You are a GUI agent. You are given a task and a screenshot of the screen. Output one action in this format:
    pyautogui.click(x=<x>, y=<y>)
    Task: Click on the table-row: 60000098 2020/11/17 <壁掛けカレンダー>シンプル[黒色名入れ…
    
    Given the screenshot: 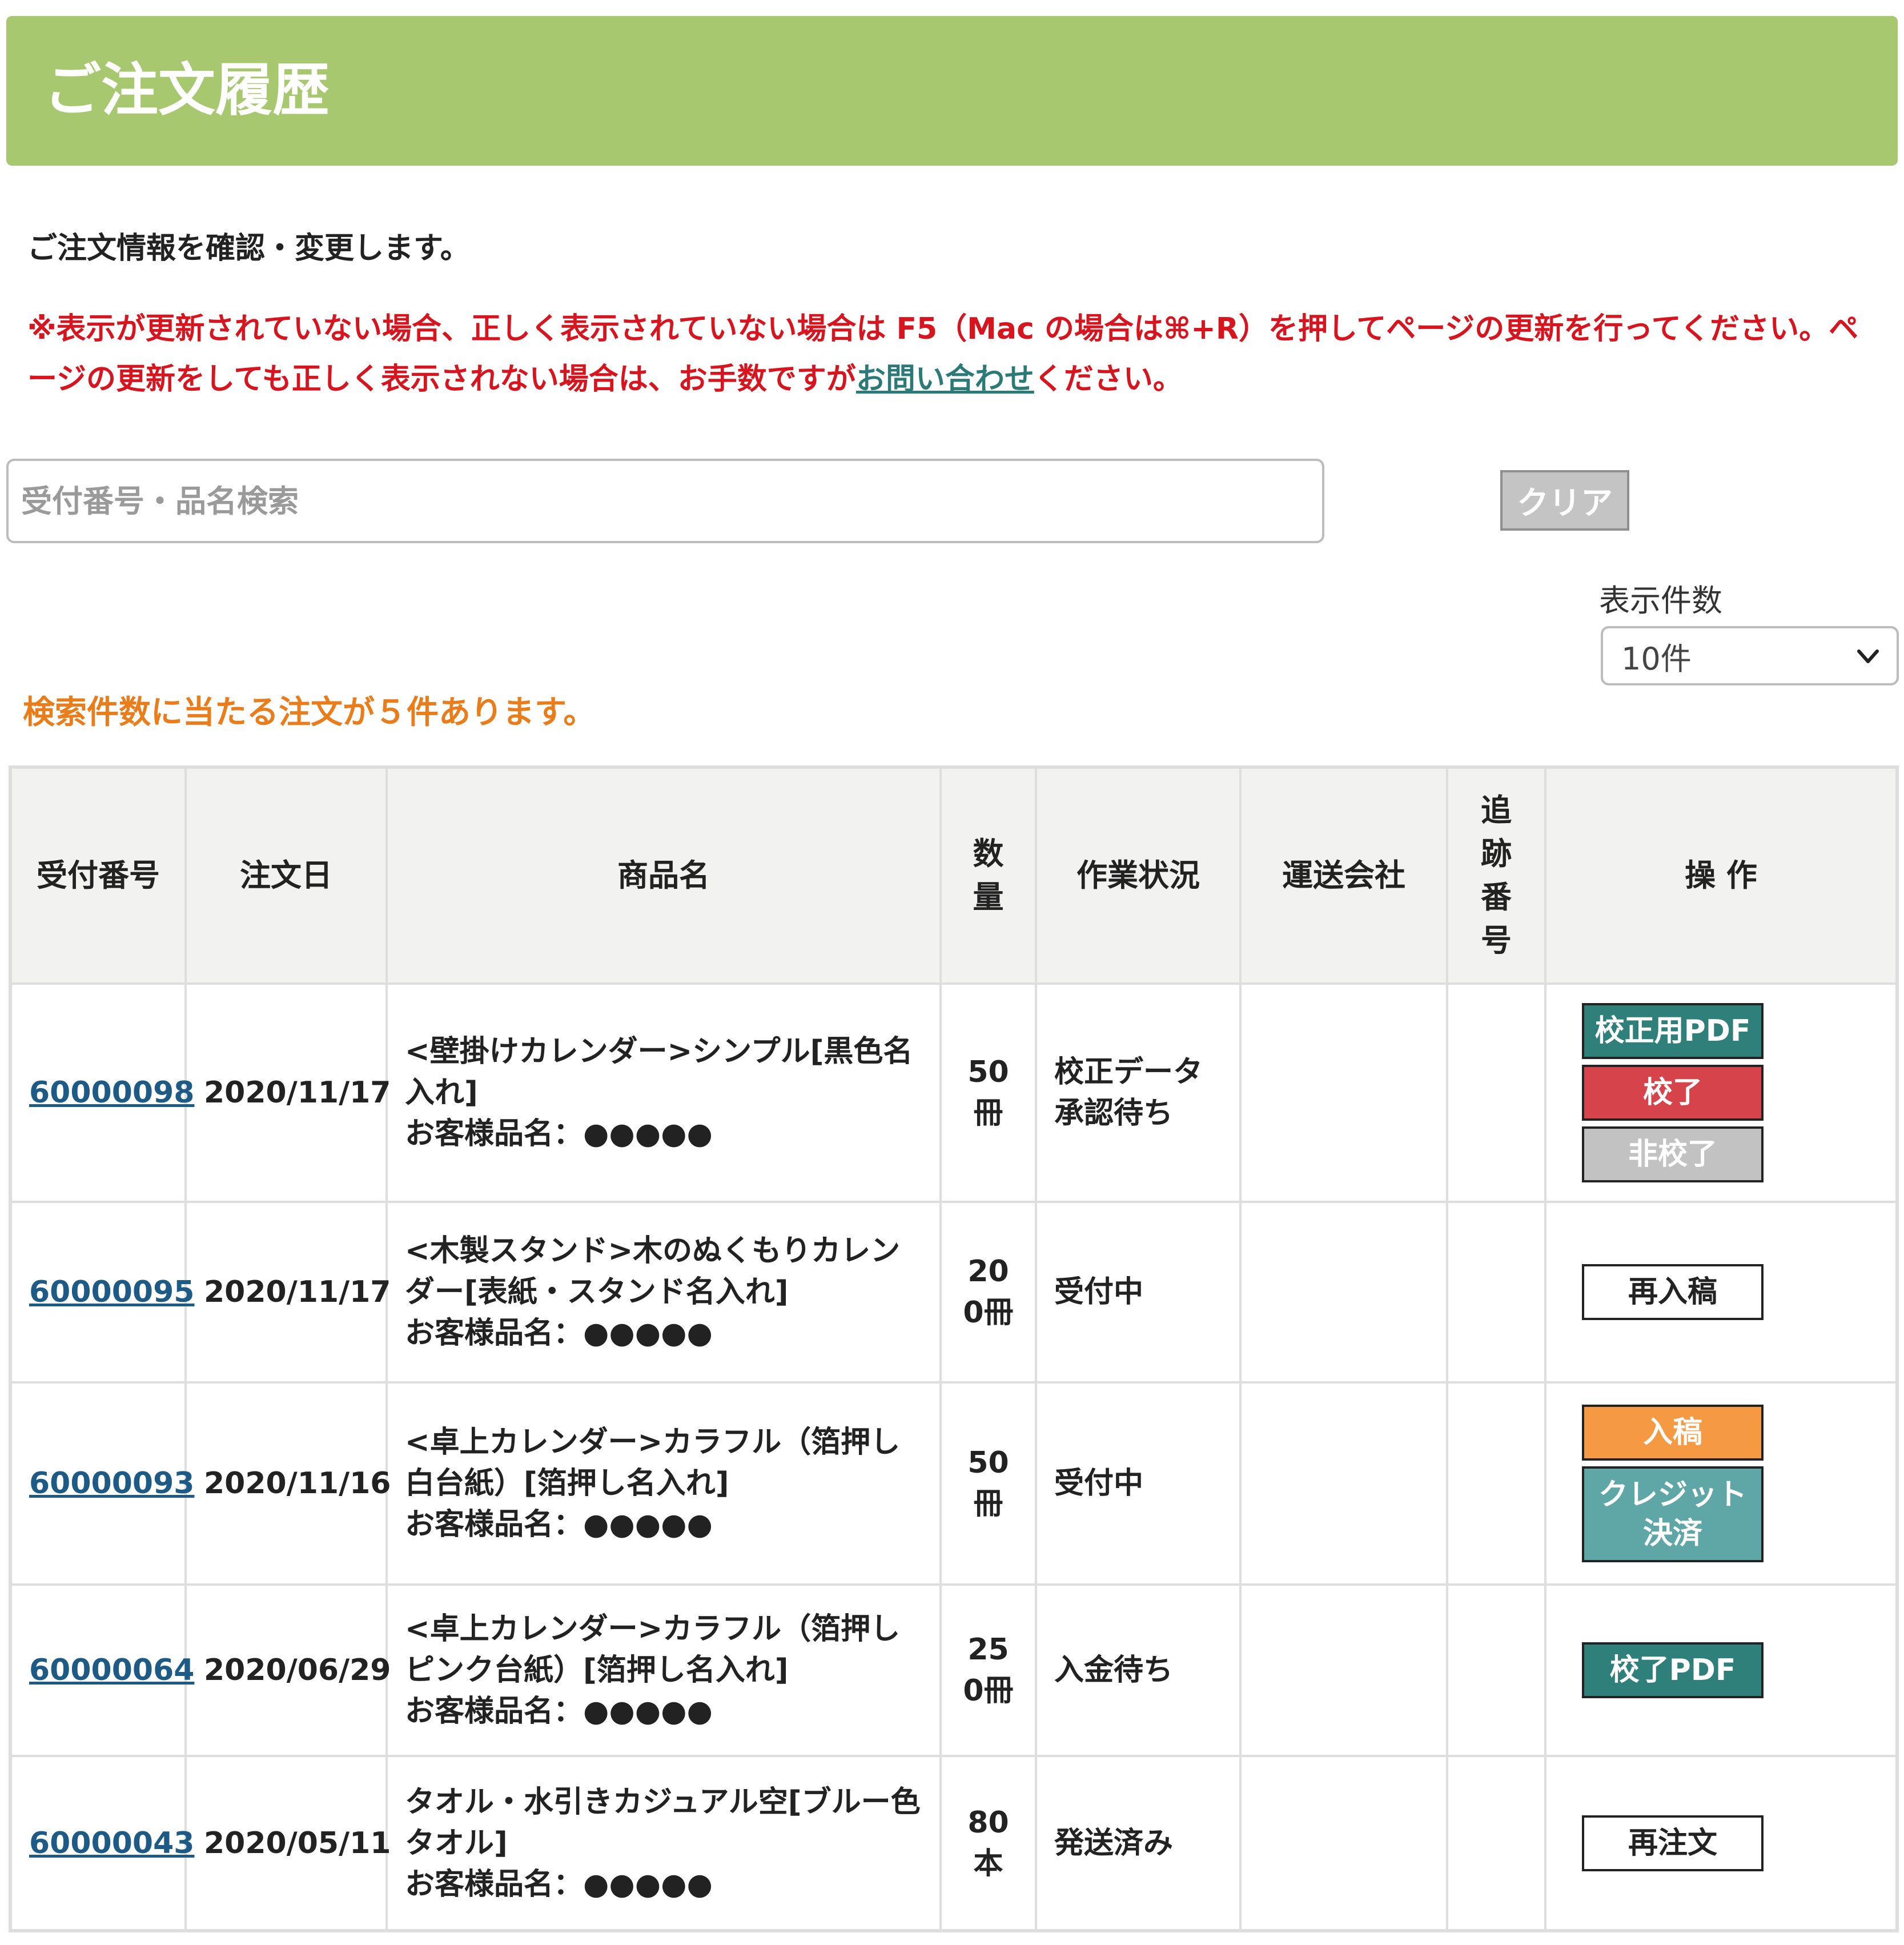 What is the action you would take?
    pyautogui.click(x=954, y=1092)
    